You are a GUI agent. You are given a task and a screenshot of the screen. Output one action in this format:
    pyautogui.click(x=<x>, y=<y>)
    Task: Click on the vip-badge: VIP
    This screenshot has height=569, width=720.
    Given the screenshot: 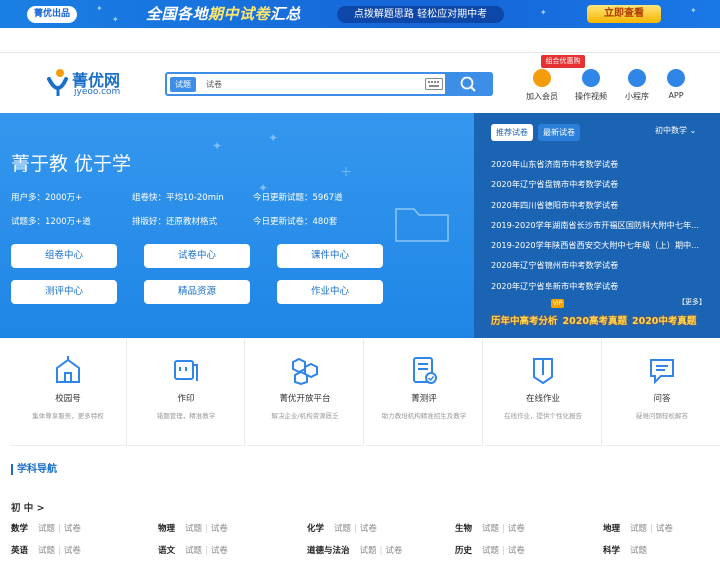 What is the action you would take?
    pyautogui.click(x=557, y=303)
    